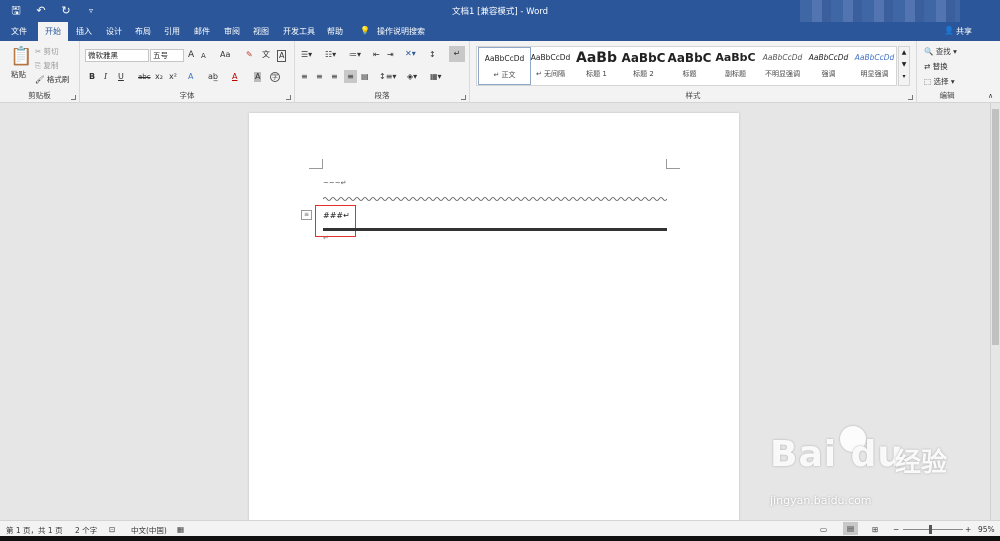  I want to click on strikethrough-icon: abc, so click(144, 77).